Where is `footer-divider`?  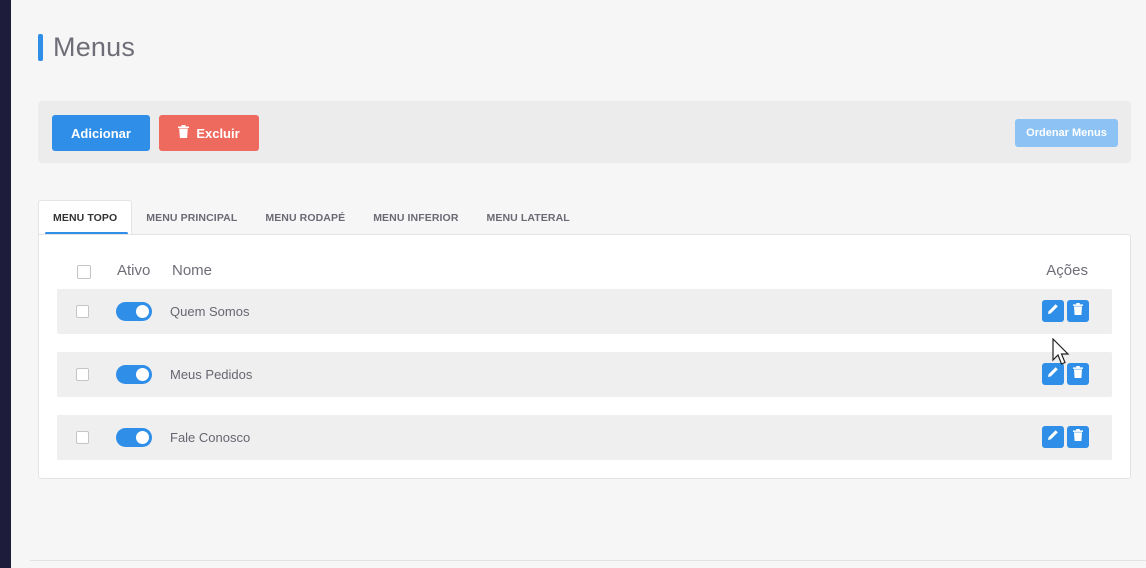
footer-divider is located at coordinates (588, 560).